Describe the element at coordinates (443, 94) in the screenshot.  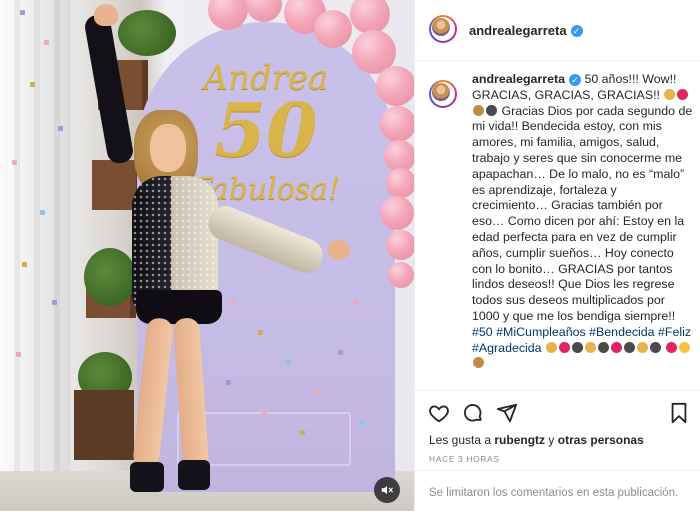
I see `caption-avatar` at that location.